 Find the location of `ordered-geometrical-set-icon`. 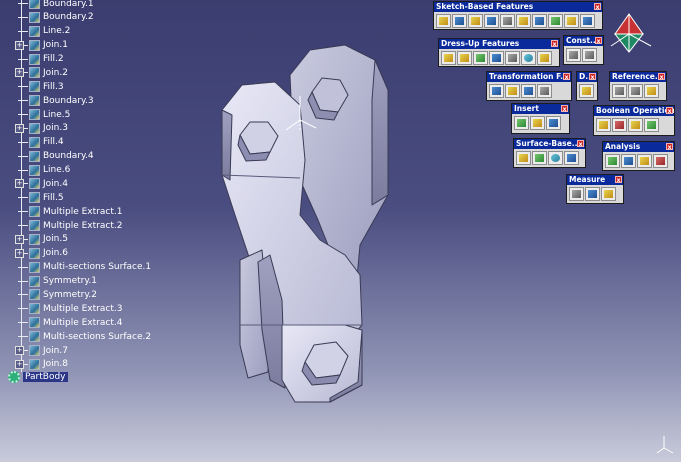

ordered-geometrical-set-icon is located at coordinates (553, 123).